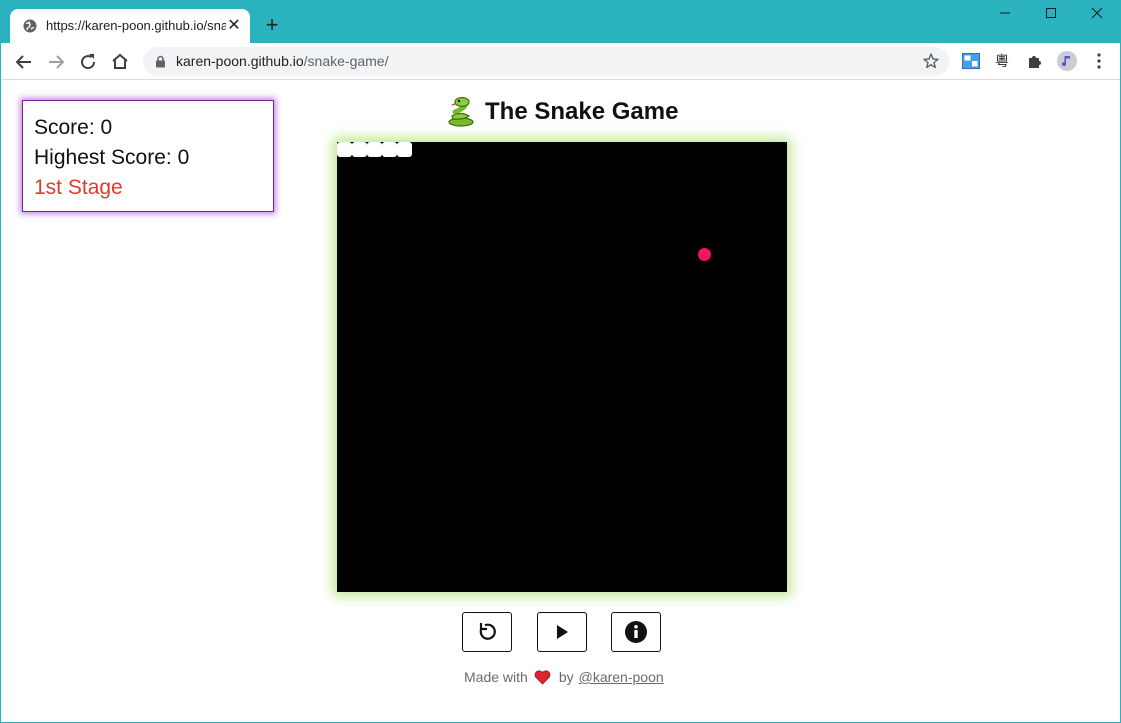 This screenshot has height=723, width=1121. What do you see at coordinates (24, 62) in the screenshot?
I see `back-arrow-icon` at bounding box center [24, 62].